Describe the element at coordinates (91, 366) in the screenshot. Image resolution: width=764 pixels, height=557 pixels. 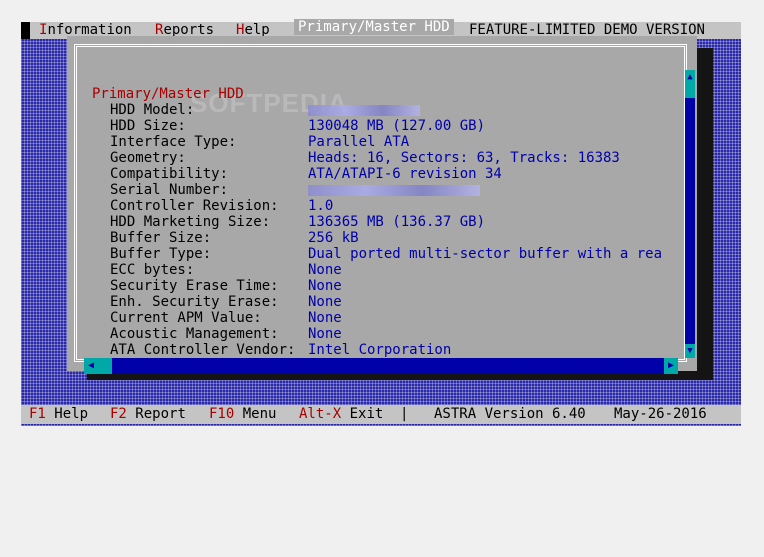
I see `arrow-left-icon: ◀` at that location.